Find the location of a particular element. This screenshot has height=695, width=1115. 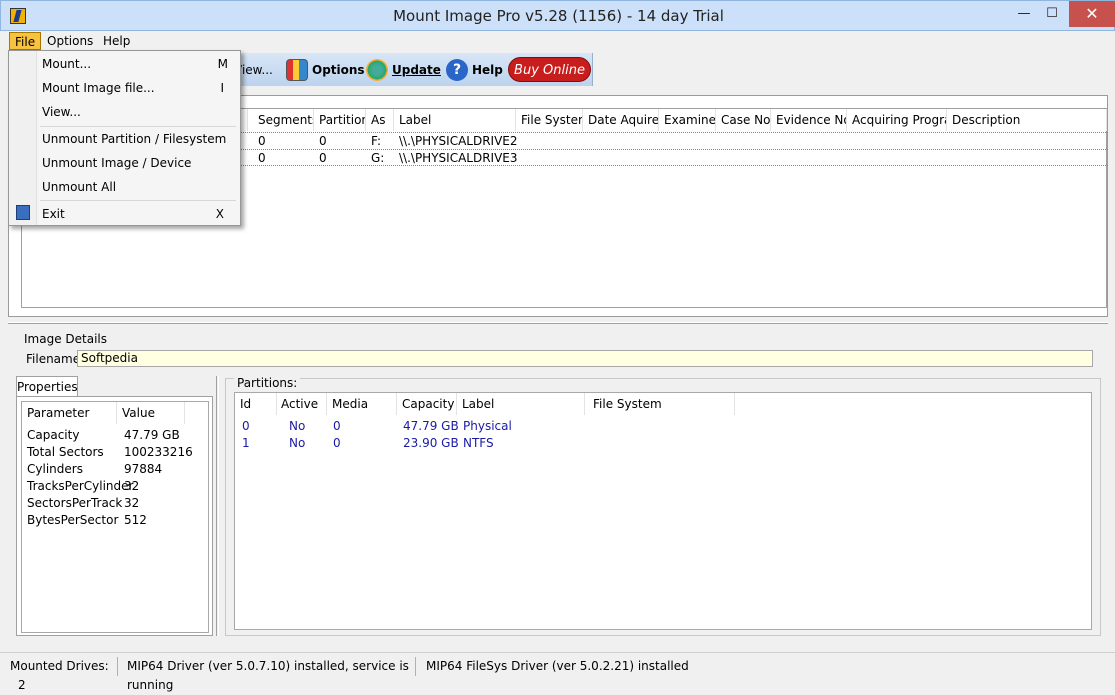

exit-icon is located at coordinates (23, 212).